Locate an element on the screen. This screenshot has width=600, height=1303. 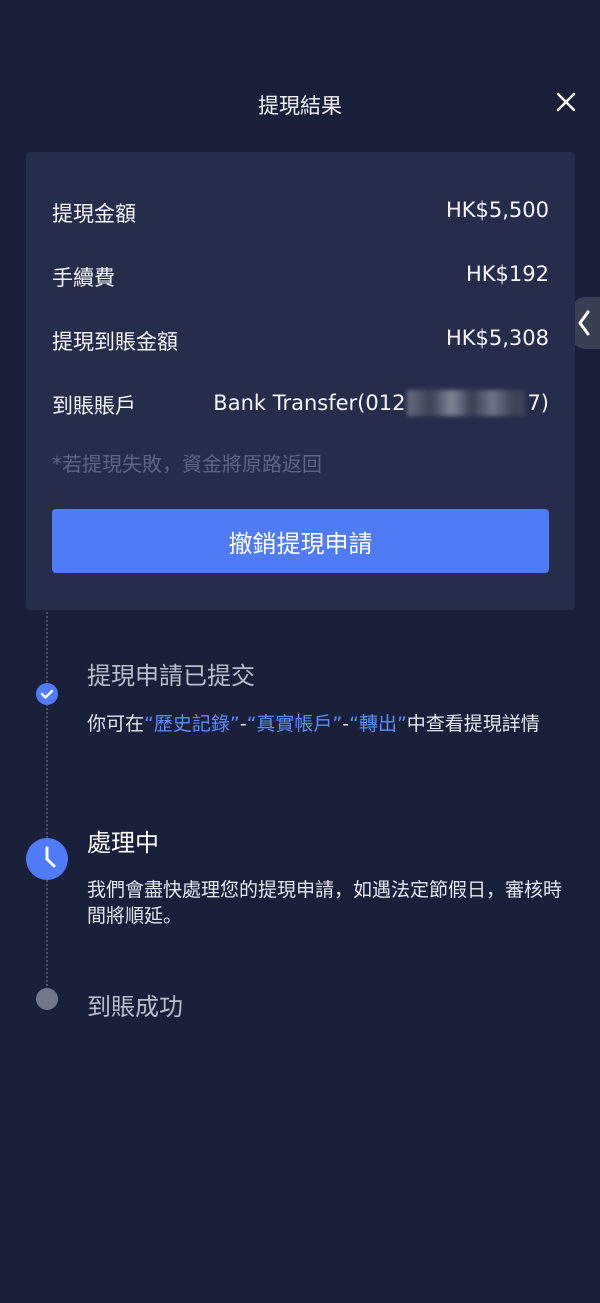
account-row: 到賬賬戶 Bank Transfer(012 7) is located at coordinates (300, 404).